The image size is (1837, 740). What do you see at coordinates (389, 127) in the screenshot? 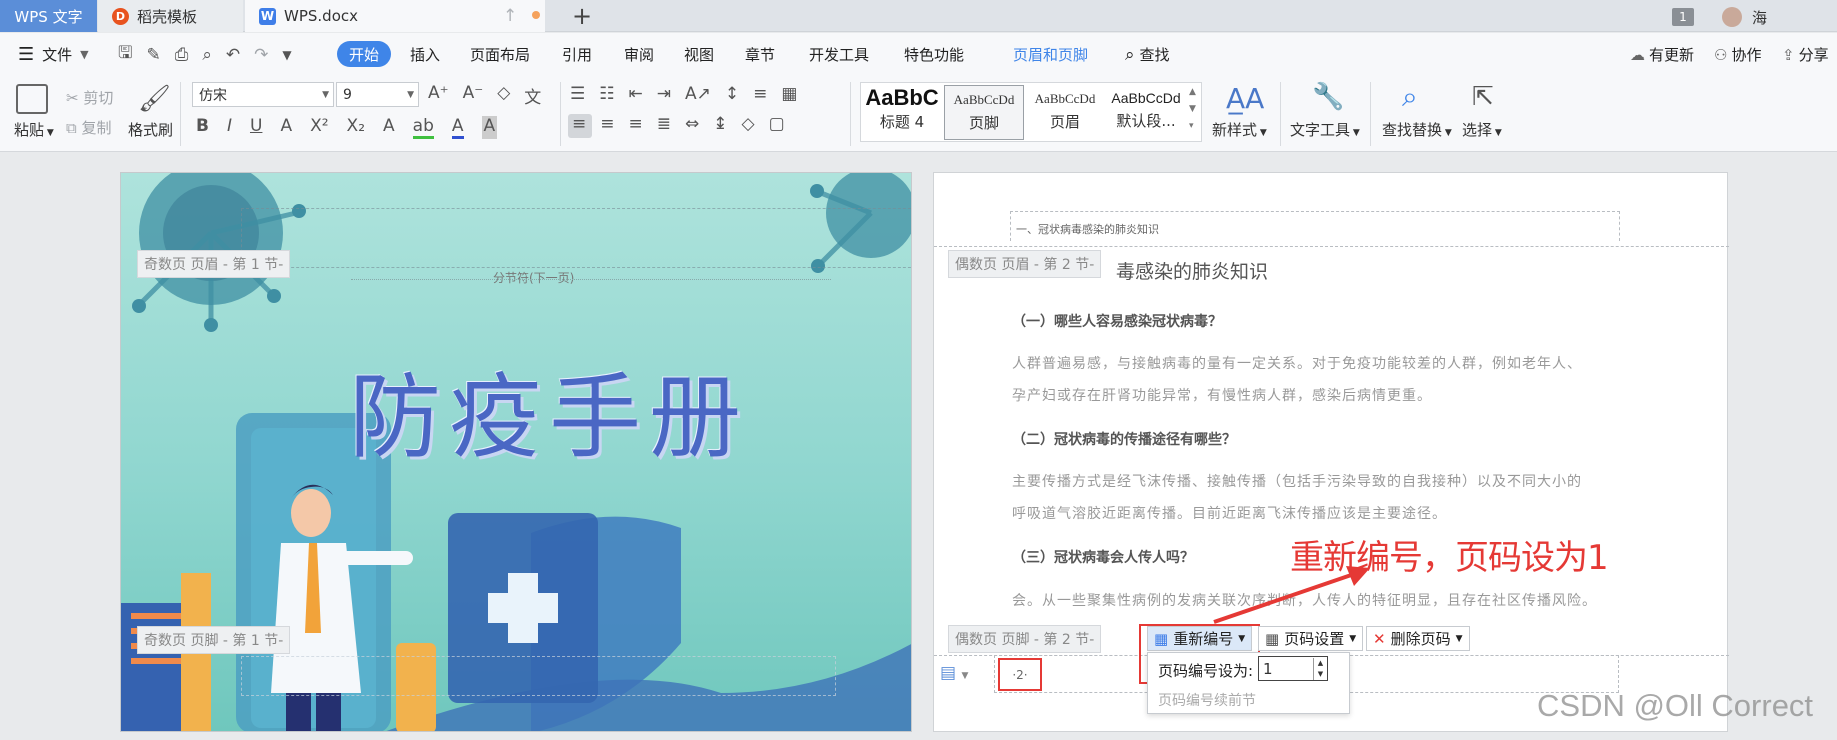
I see `text-effect-icon: A` at bounding box center [389, 127].